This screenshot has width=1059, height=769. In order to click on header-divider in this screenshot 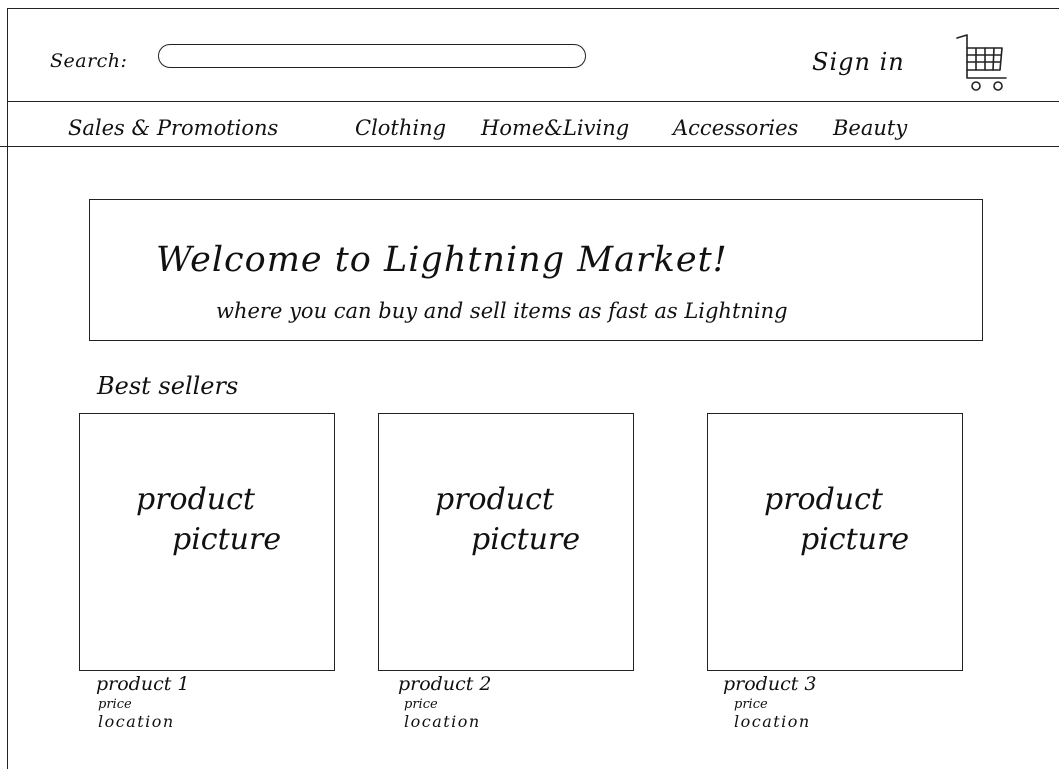, I will do `click(533, 101)`.